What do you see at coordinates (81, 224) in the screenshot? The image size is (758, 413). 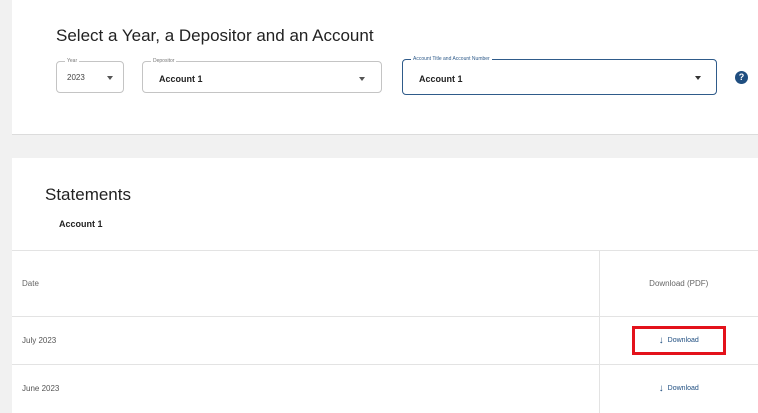 I see `statements-account-name: Account 1` at bounding box center [81, 224].